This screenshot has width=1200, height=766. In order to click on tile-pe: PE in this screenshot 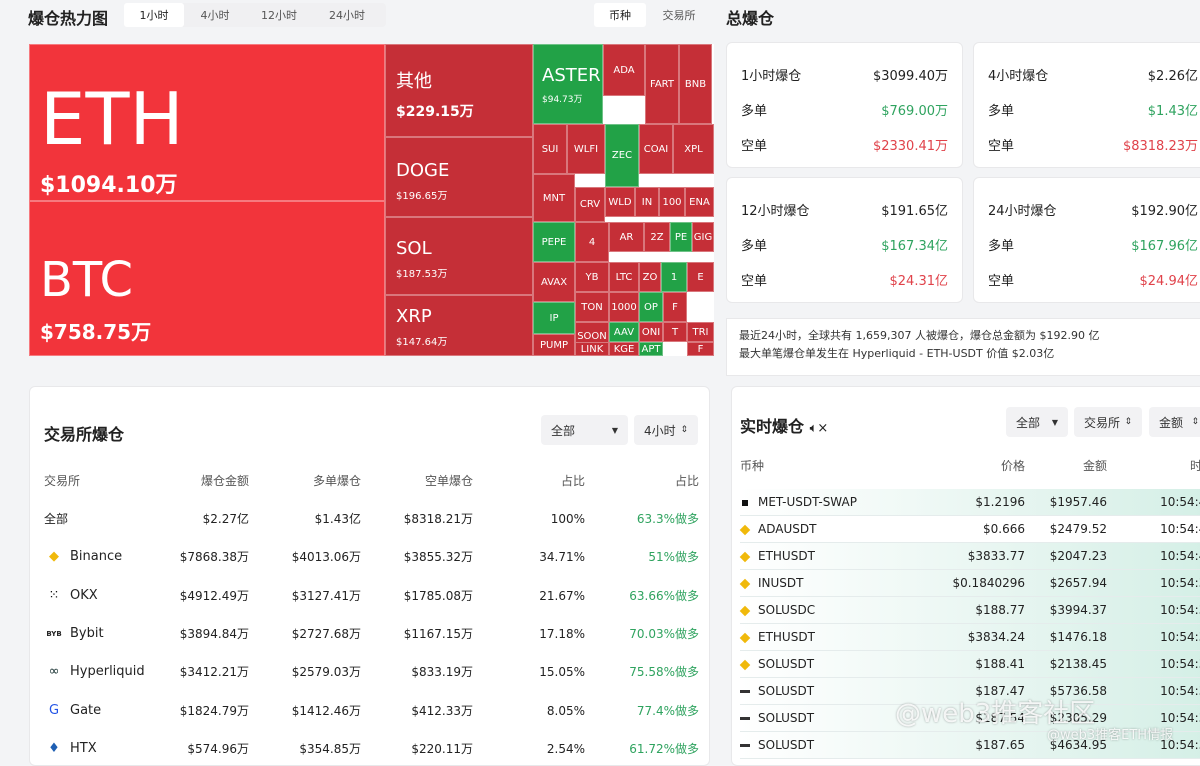, I will do `click(681, 237)`.